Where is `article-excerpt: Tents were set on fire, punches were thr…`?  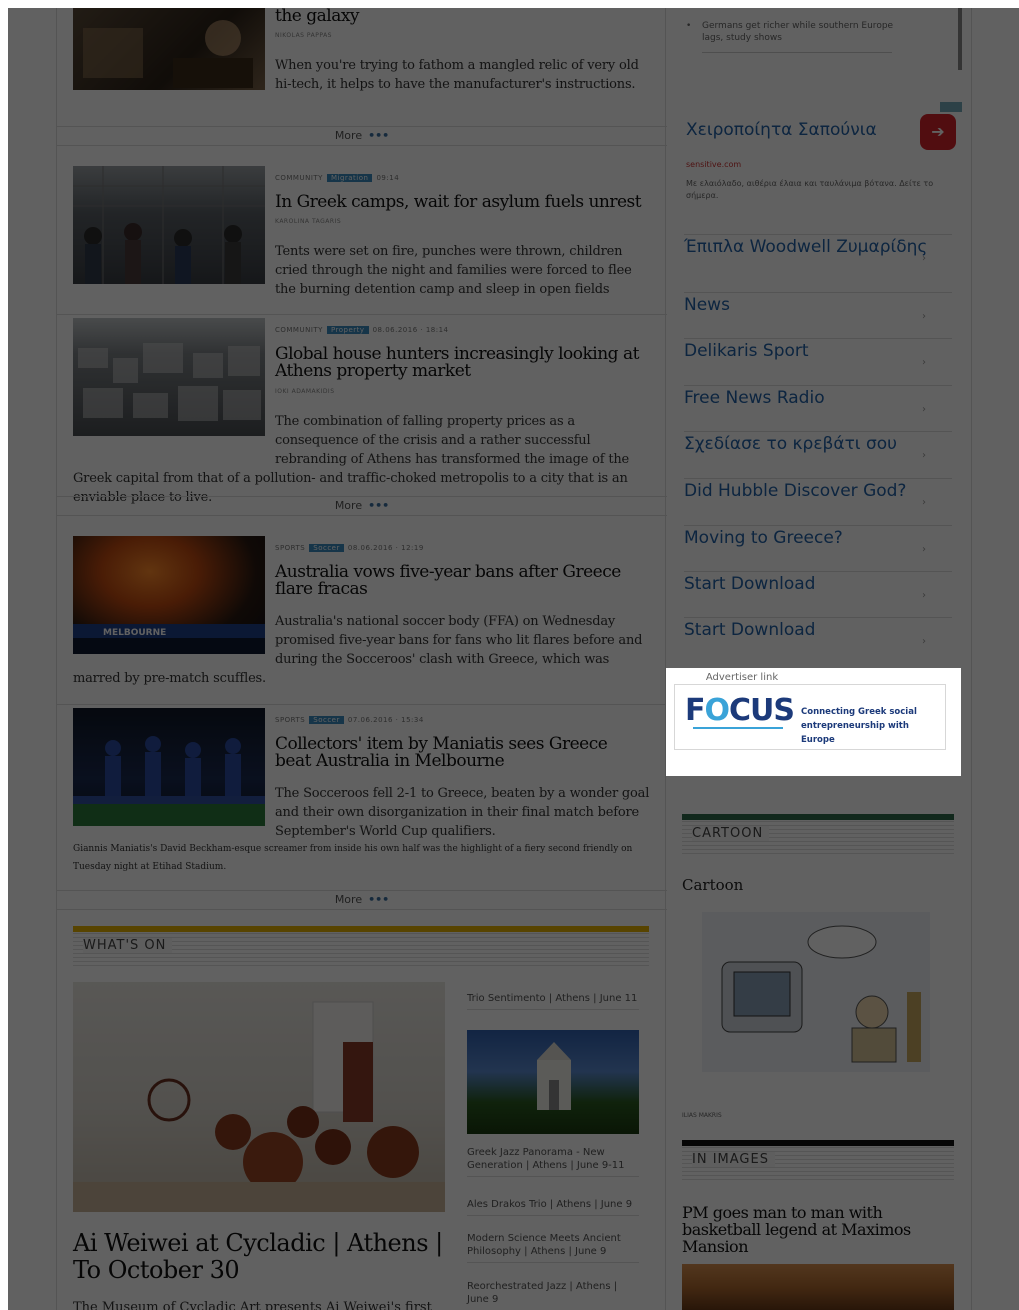
article-excerpt: Tents were set on fire, punches were thr… is located at coordinates (453, 270).